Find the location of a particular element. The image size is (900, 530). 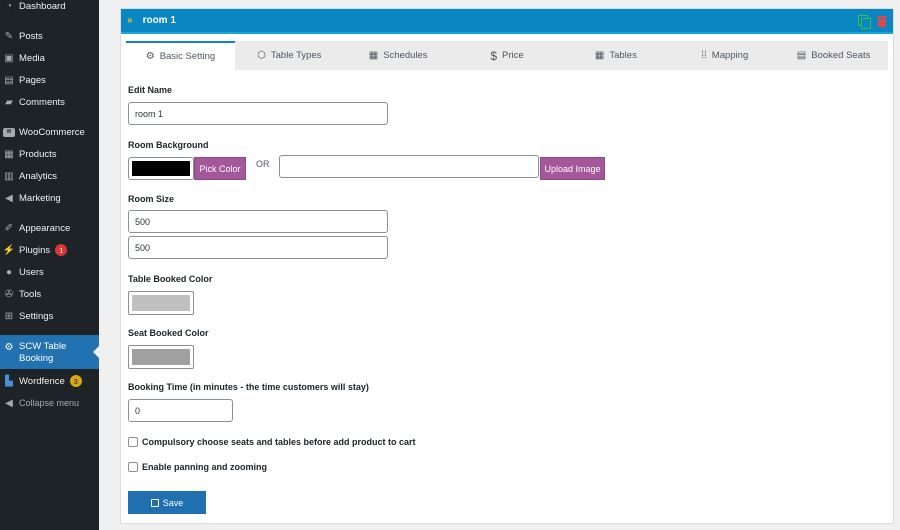

comment-icon: ▰ is located at coordinates (9, 102).